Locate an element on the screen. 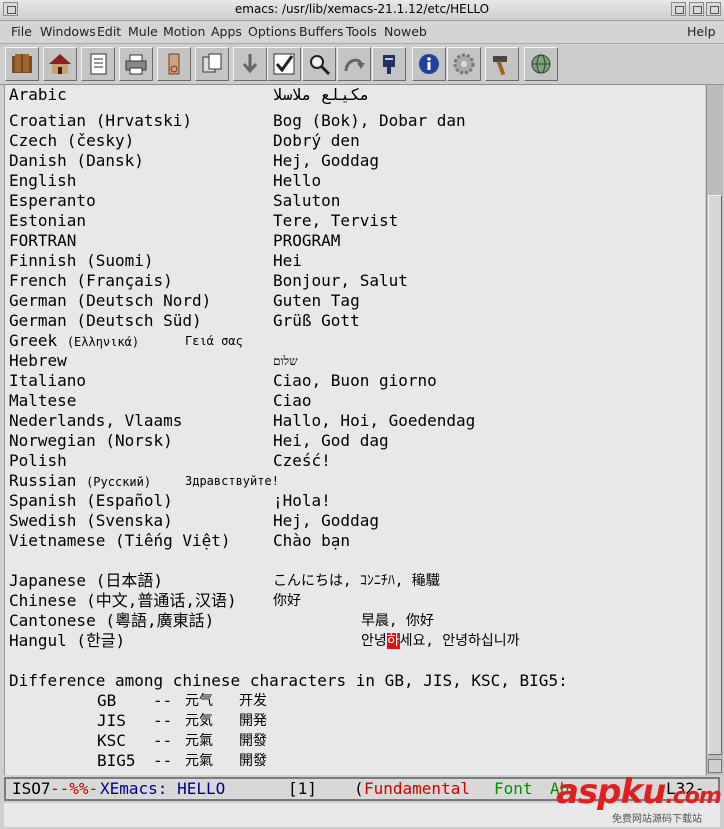  greeting-text: Guten Tag is located at coordinates (316, 300).